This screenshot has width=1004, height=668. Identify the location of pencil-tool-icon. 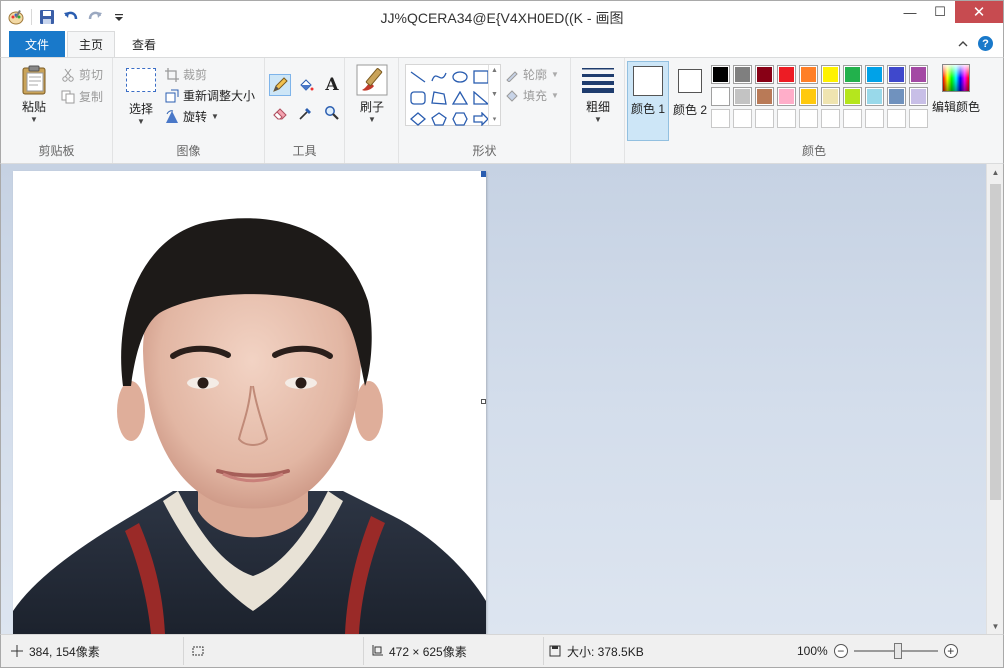
(280, 85).